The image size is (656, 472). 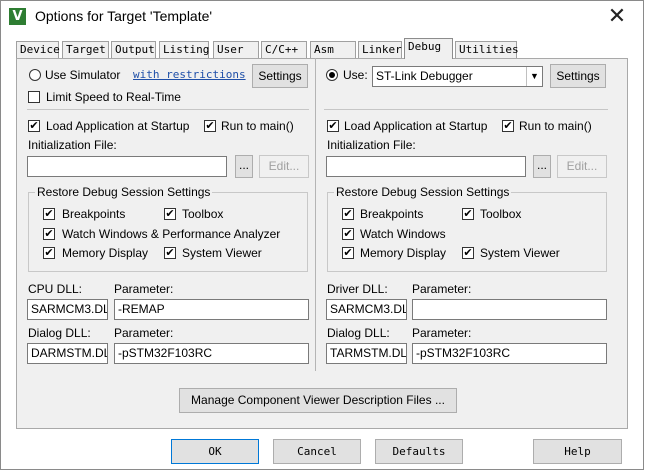 I want to click on tab-utilities: Utilities, so click(x=487, y=49).